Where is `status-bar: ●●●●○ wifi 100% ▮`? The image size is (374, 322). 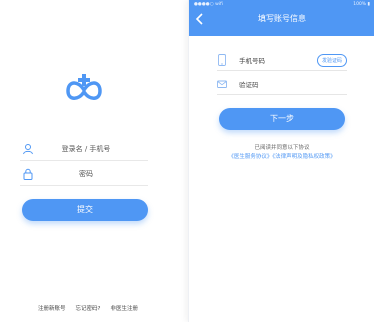 status-bar: ●●●●○ wifi 100% ▮ is located at coordinates (281, 4).